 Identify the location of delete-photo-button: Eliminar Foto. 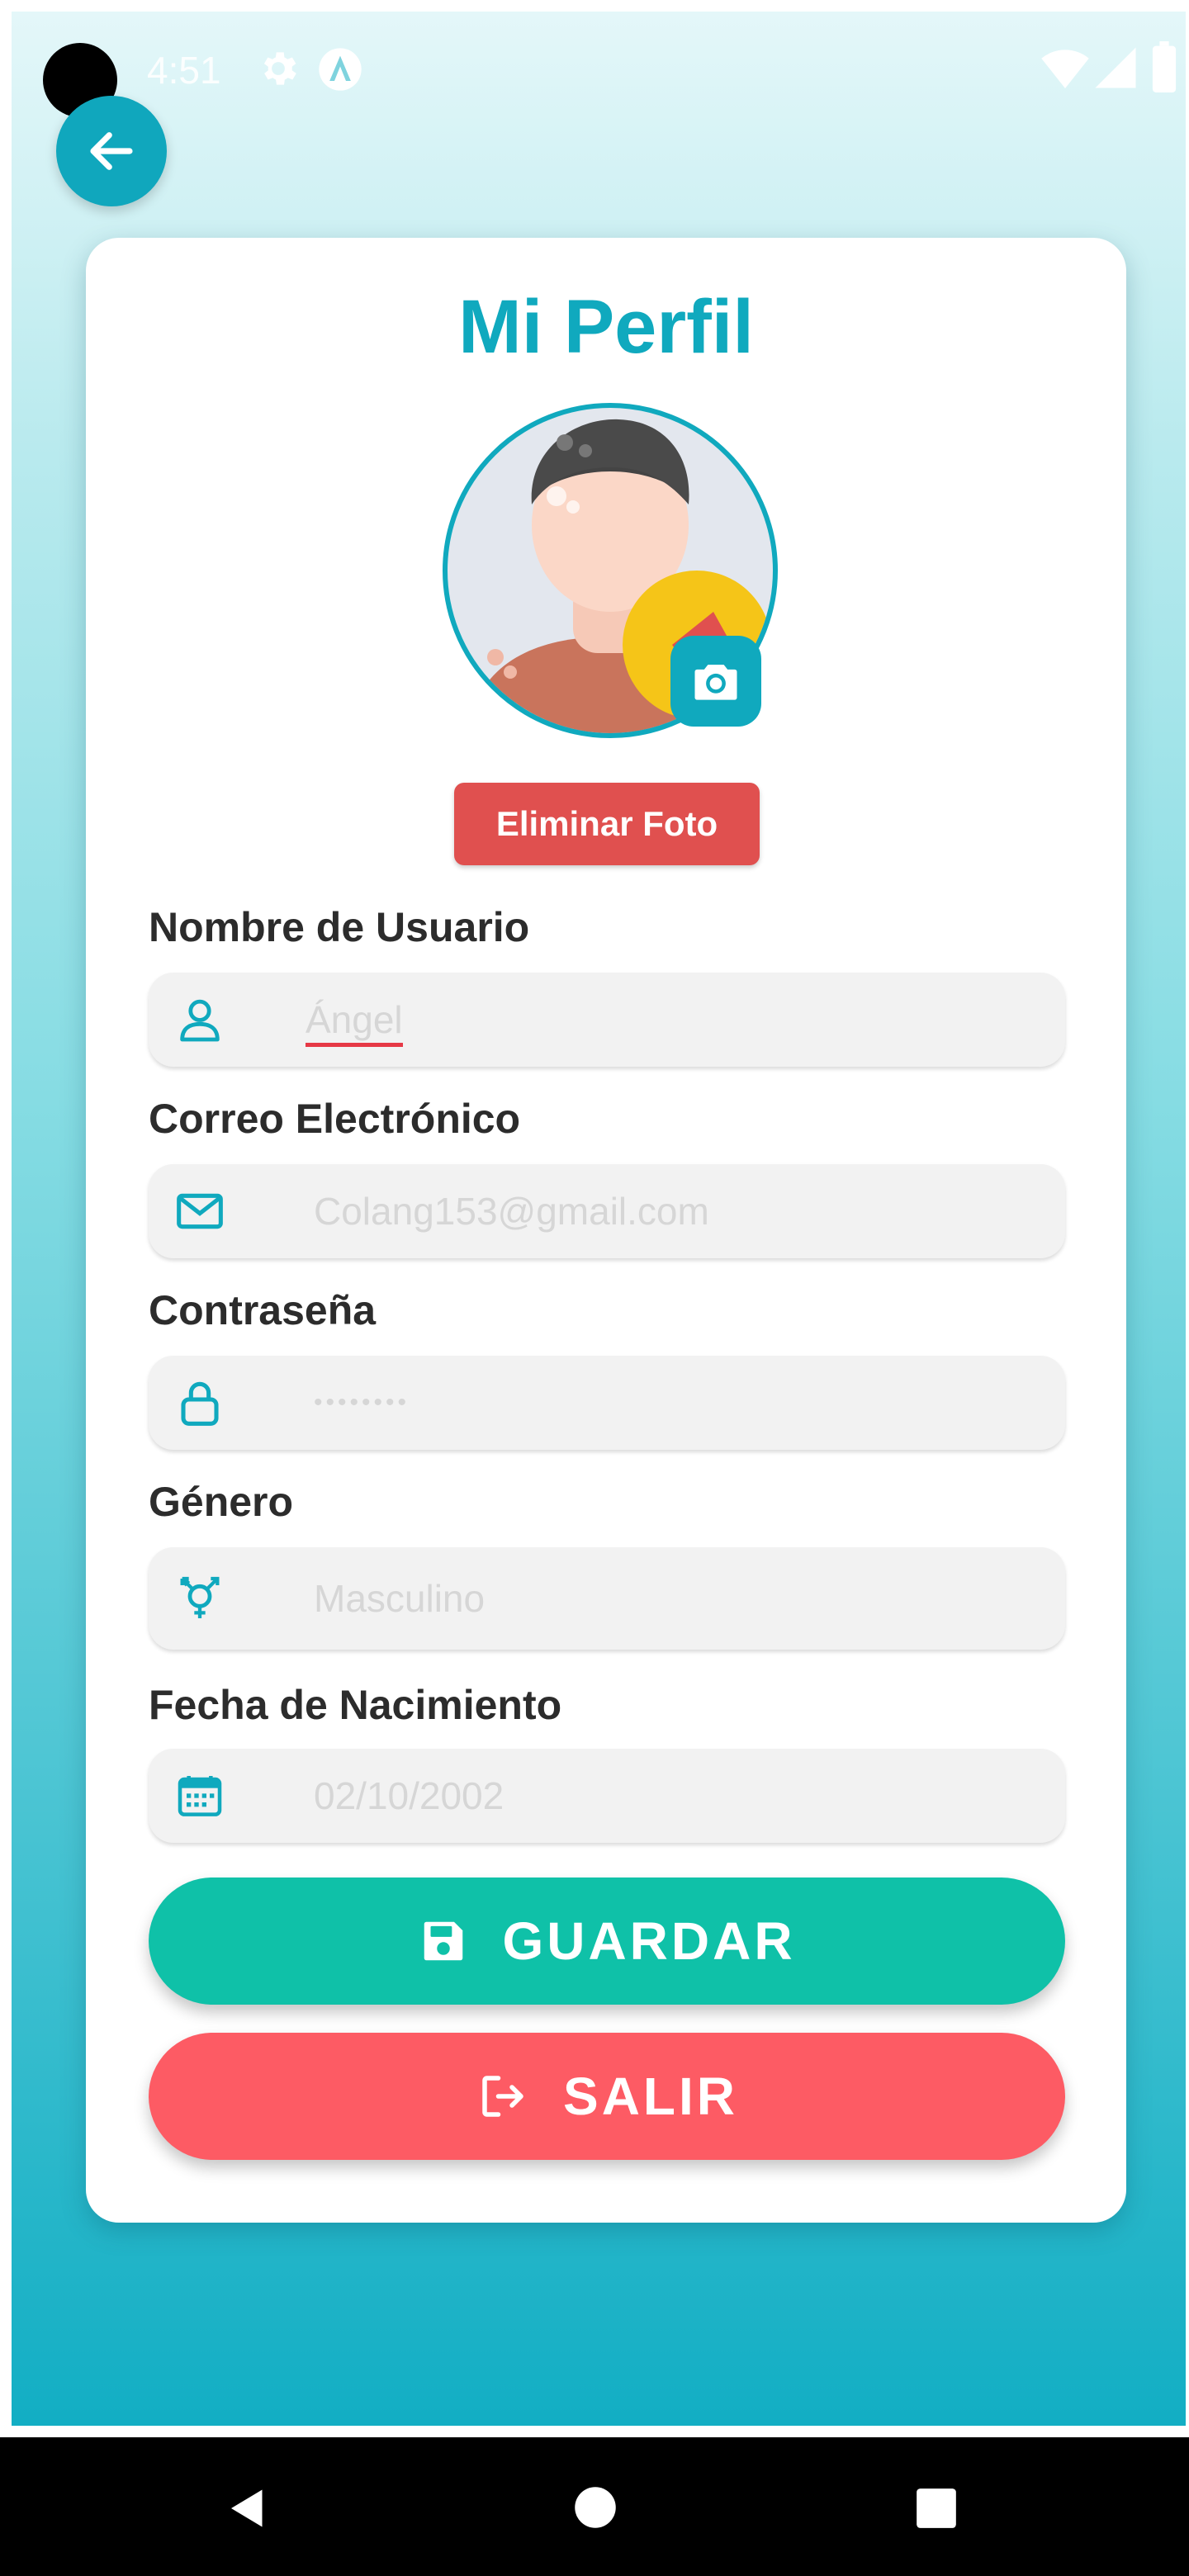
(607, 824).